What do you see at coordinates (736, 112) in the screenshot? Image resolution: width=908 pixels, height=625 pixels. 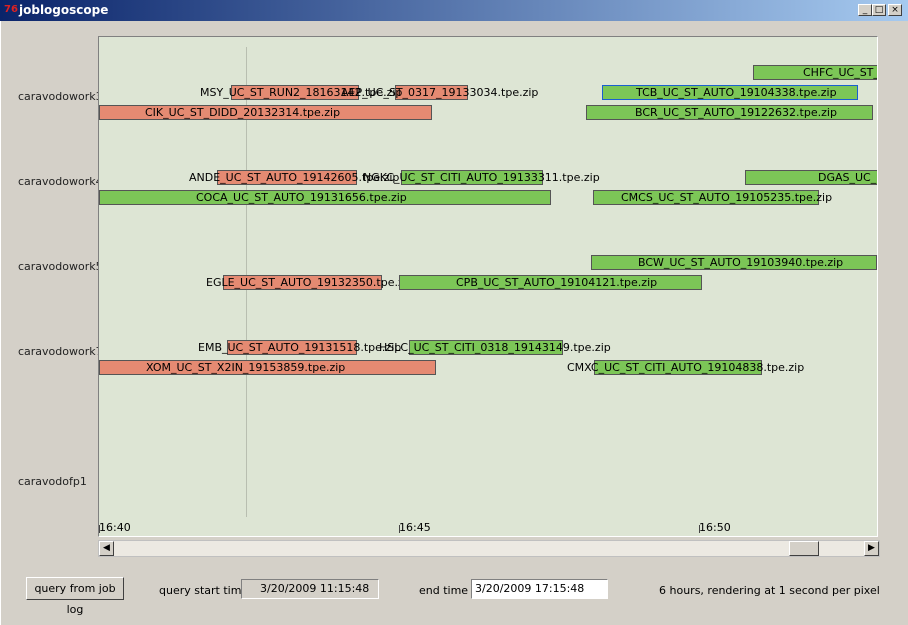 I see `job-label: BCR_UC_ST_AUTO_19122632.tpe.zip` at bounding box center [736, 112].